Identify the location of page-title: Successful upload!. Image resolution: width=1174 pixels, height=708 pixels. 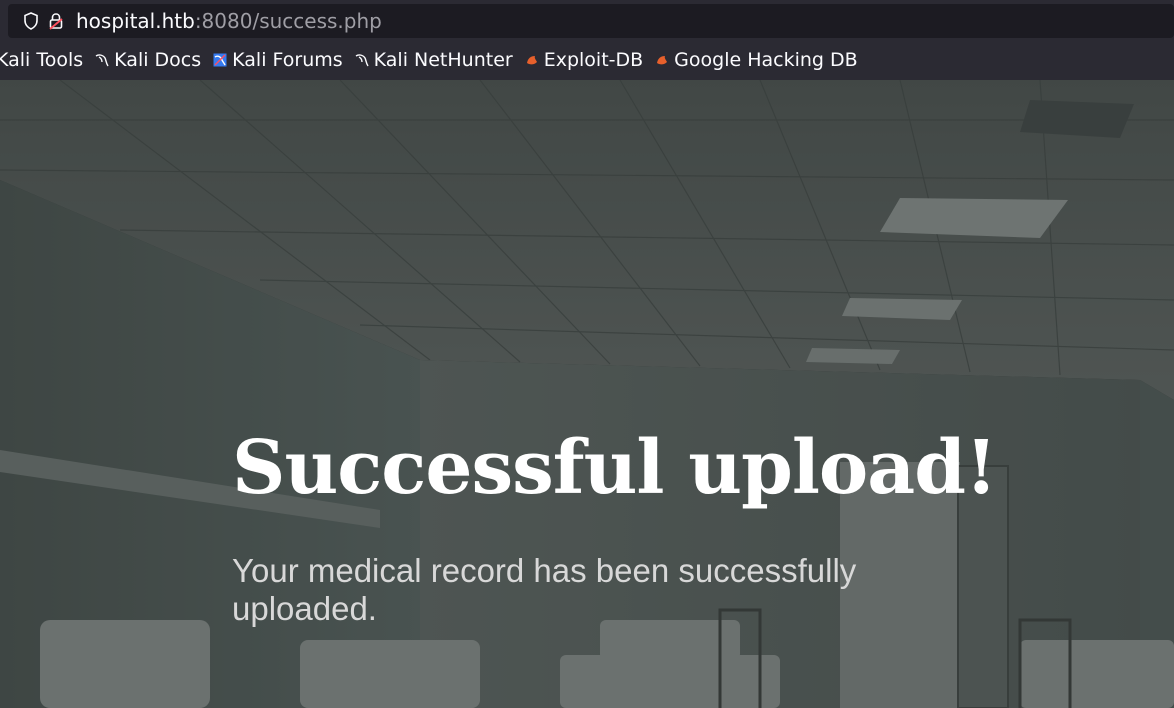
(614, 468).